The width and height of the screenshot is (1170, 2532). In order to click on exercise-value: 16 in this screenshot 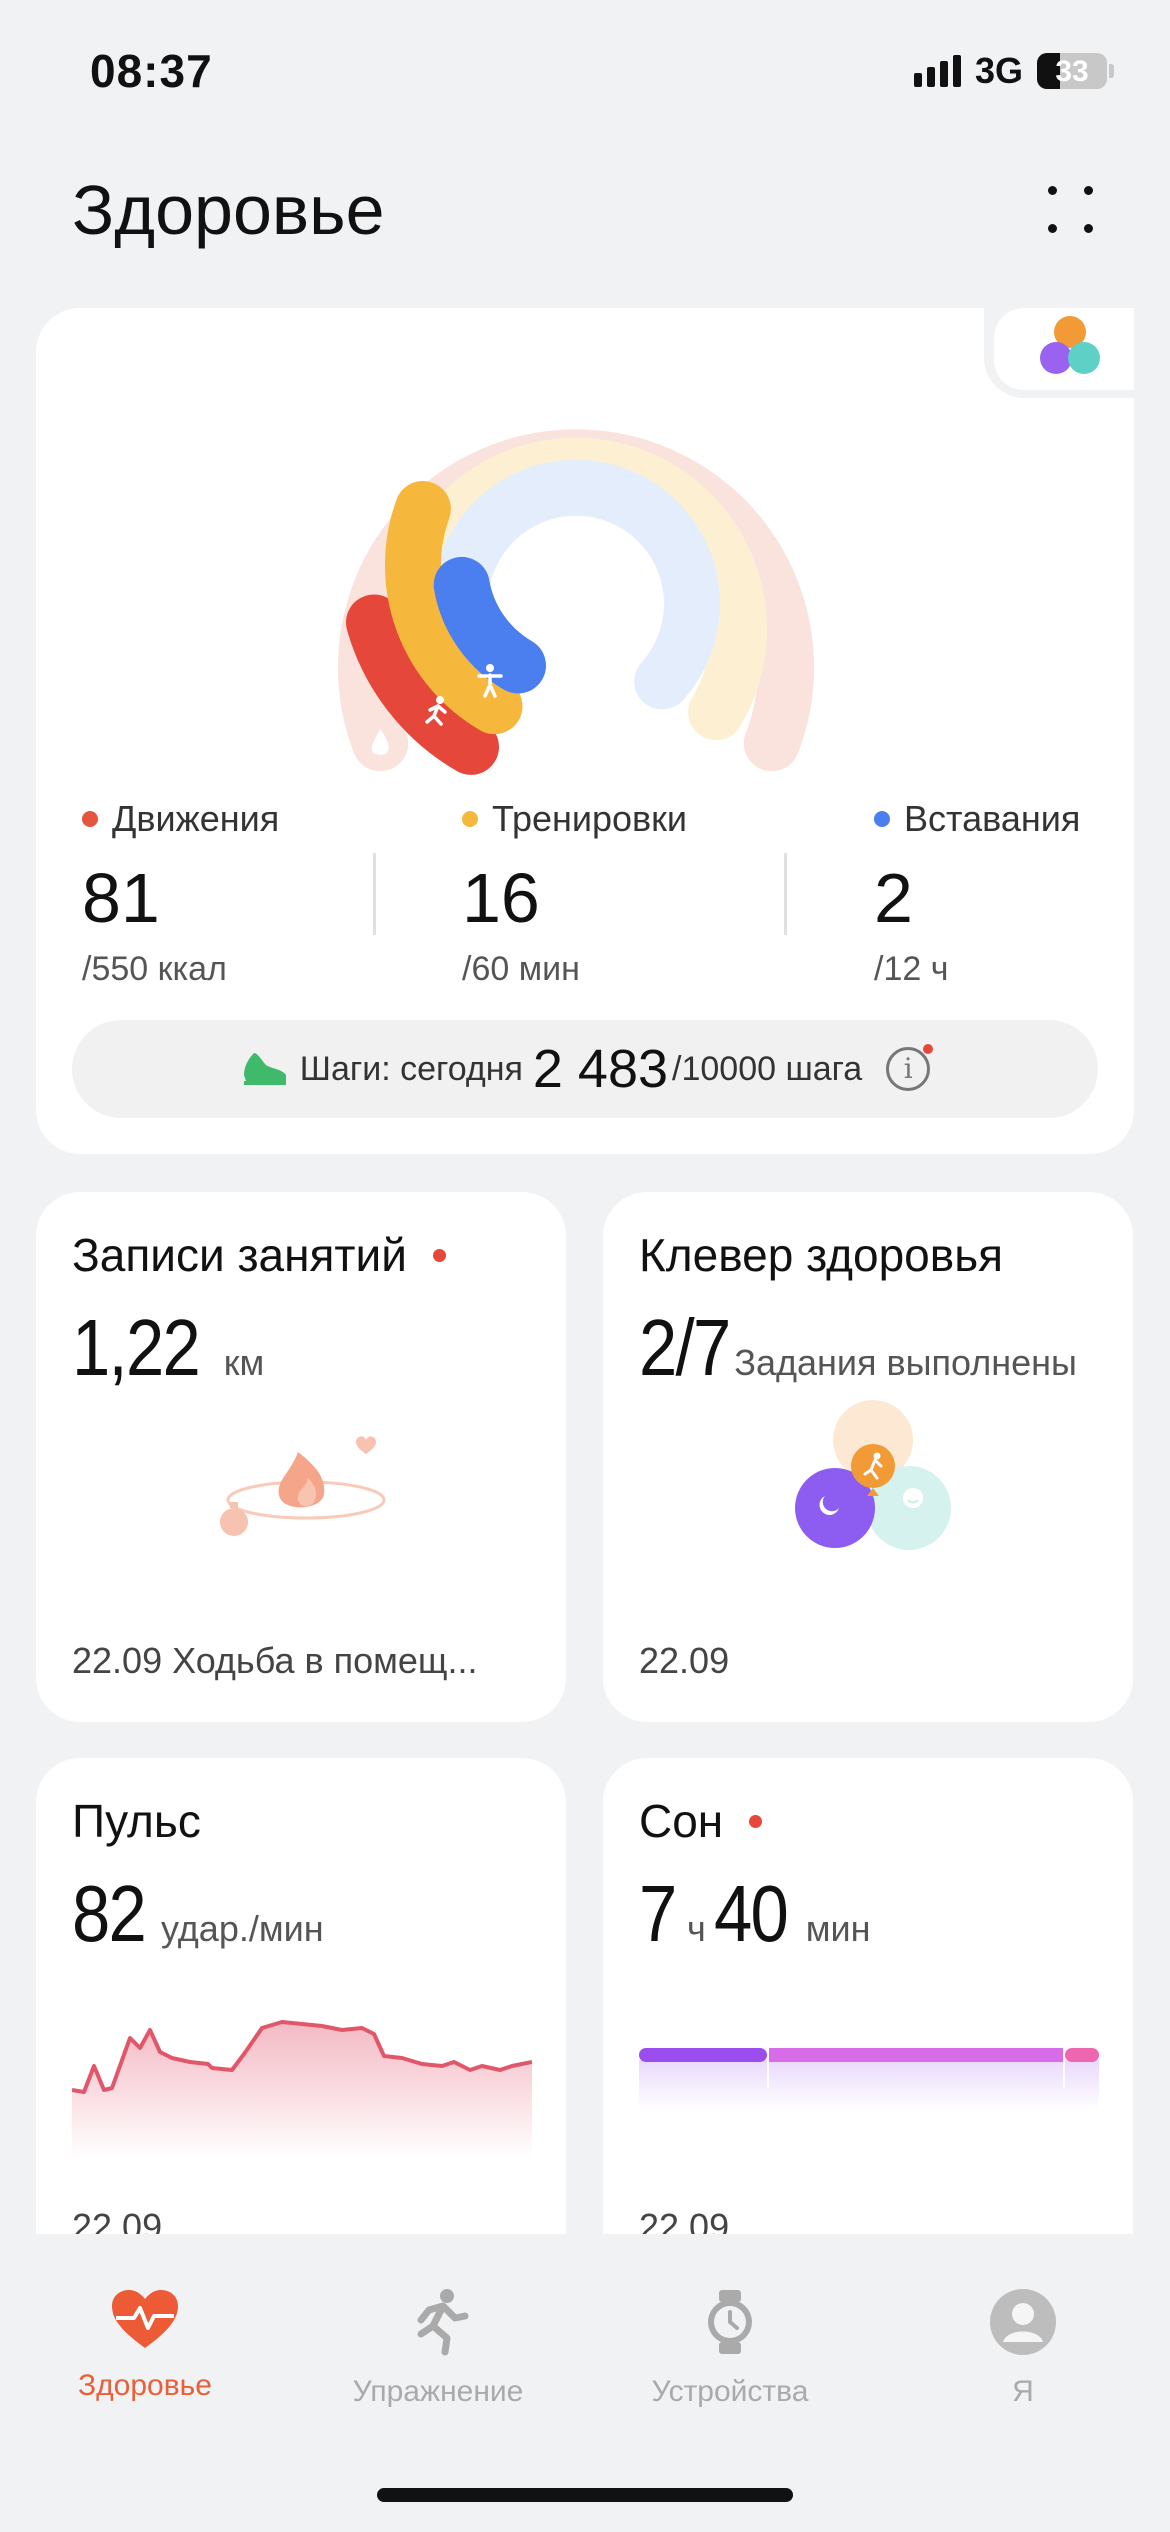, I will do `click(501, 898)`.